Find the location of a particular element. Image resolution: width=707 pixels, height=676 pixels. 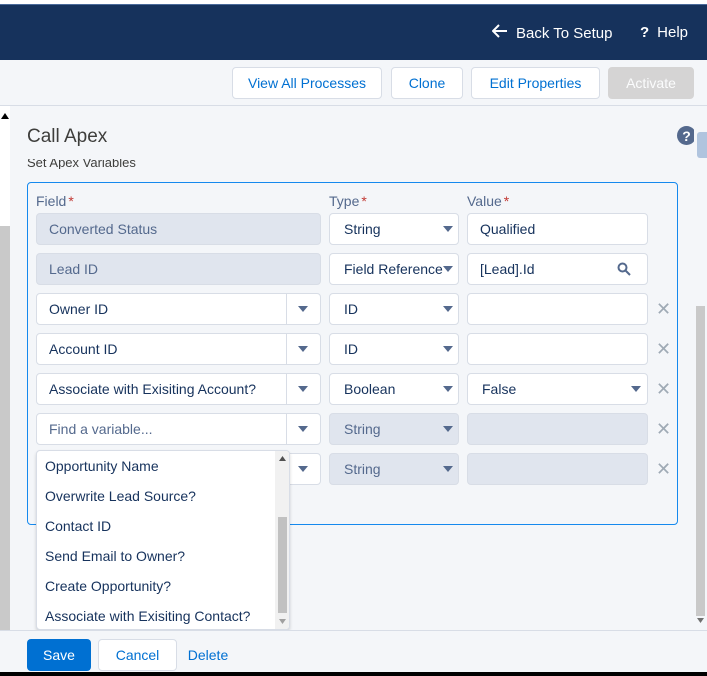

activate-button: Activate is located at coordinates (651, 83).